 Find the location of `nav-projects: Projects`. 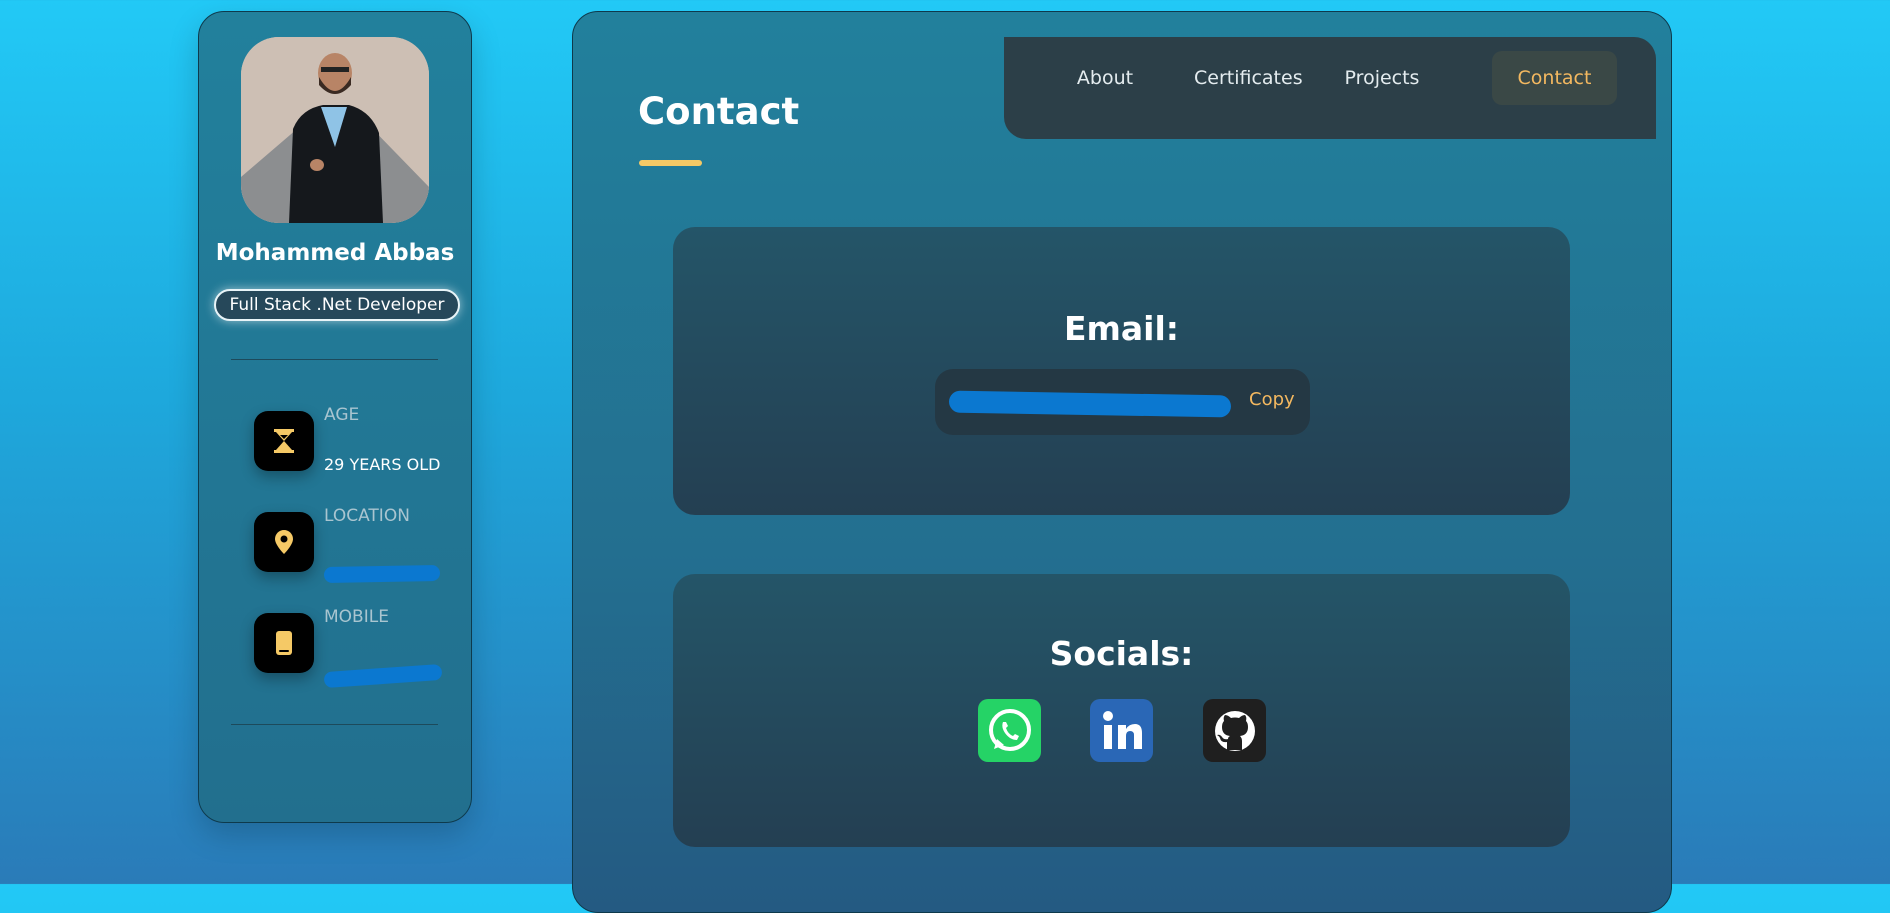

nav-projects: Projects is located at coordinates (1382, 78).